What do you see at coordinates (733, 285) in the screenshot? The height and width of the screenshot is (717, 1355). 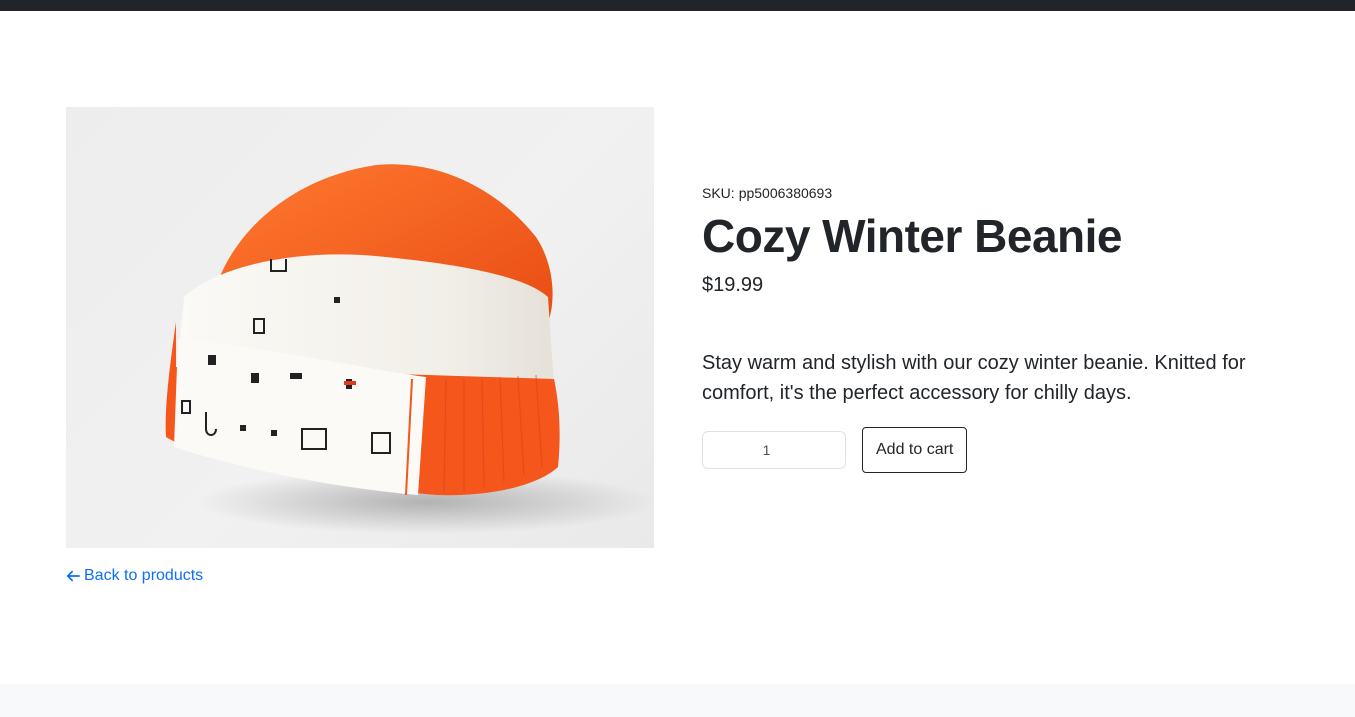 I see `product-price: $19.99` at bounding box center [733, 285].